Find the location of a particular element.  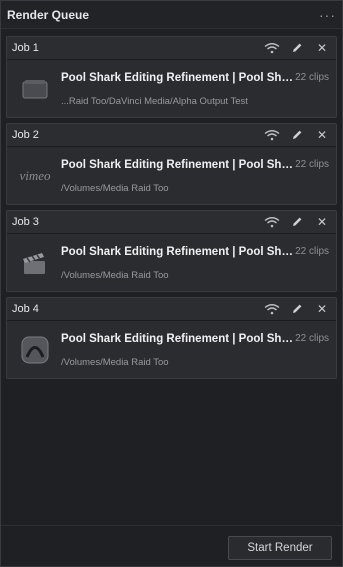

vimeo-logo-text: vimeo is located at coordinates (35, 175).